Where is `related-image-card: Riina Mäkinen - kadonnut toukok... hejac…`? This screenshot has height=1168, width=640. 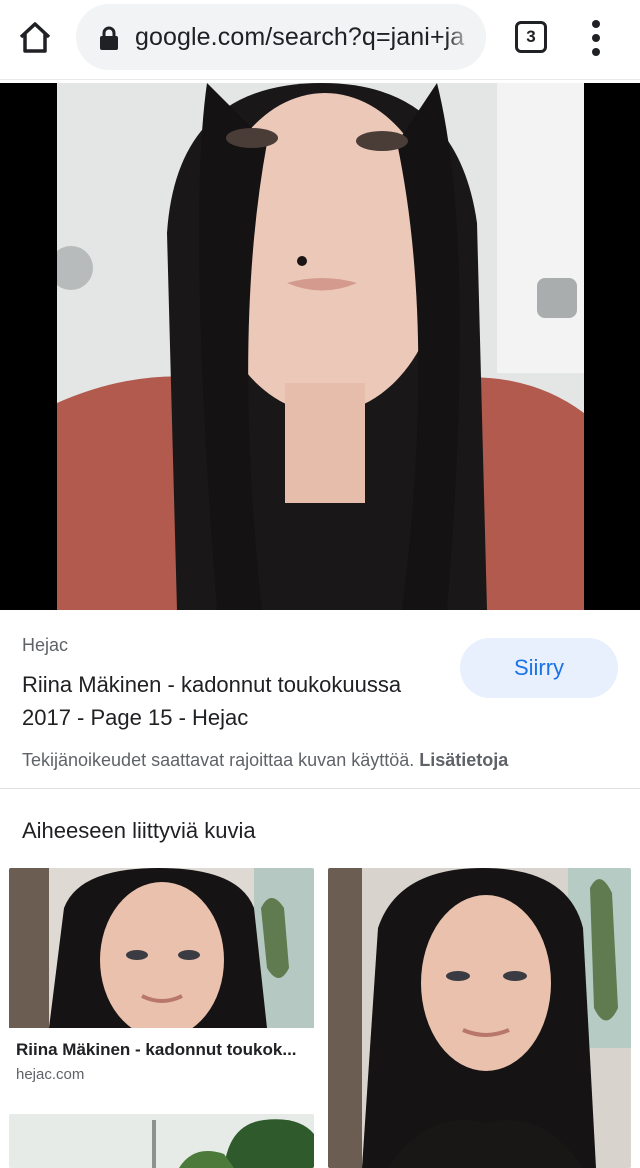
related-image-card: Riina Mäkinen - kadonnut toukok... hejac… is located at coordinates (161, 984).